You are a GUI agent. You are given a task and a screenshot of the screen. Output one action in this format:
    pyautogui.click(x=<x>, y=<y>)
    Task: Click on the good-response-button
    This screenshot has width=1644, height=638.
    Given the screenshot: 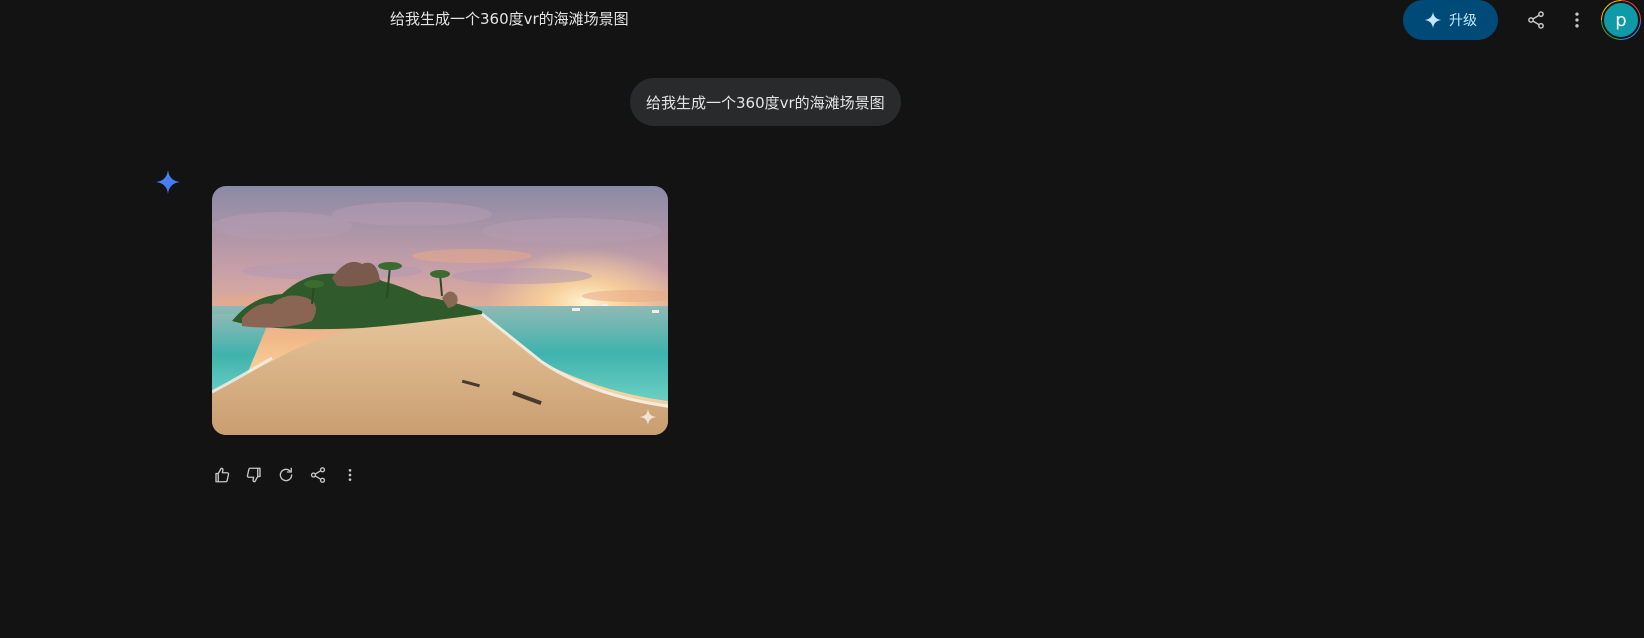 What is the action you would take?
    pyautogui.click(x=222, y=475)
    